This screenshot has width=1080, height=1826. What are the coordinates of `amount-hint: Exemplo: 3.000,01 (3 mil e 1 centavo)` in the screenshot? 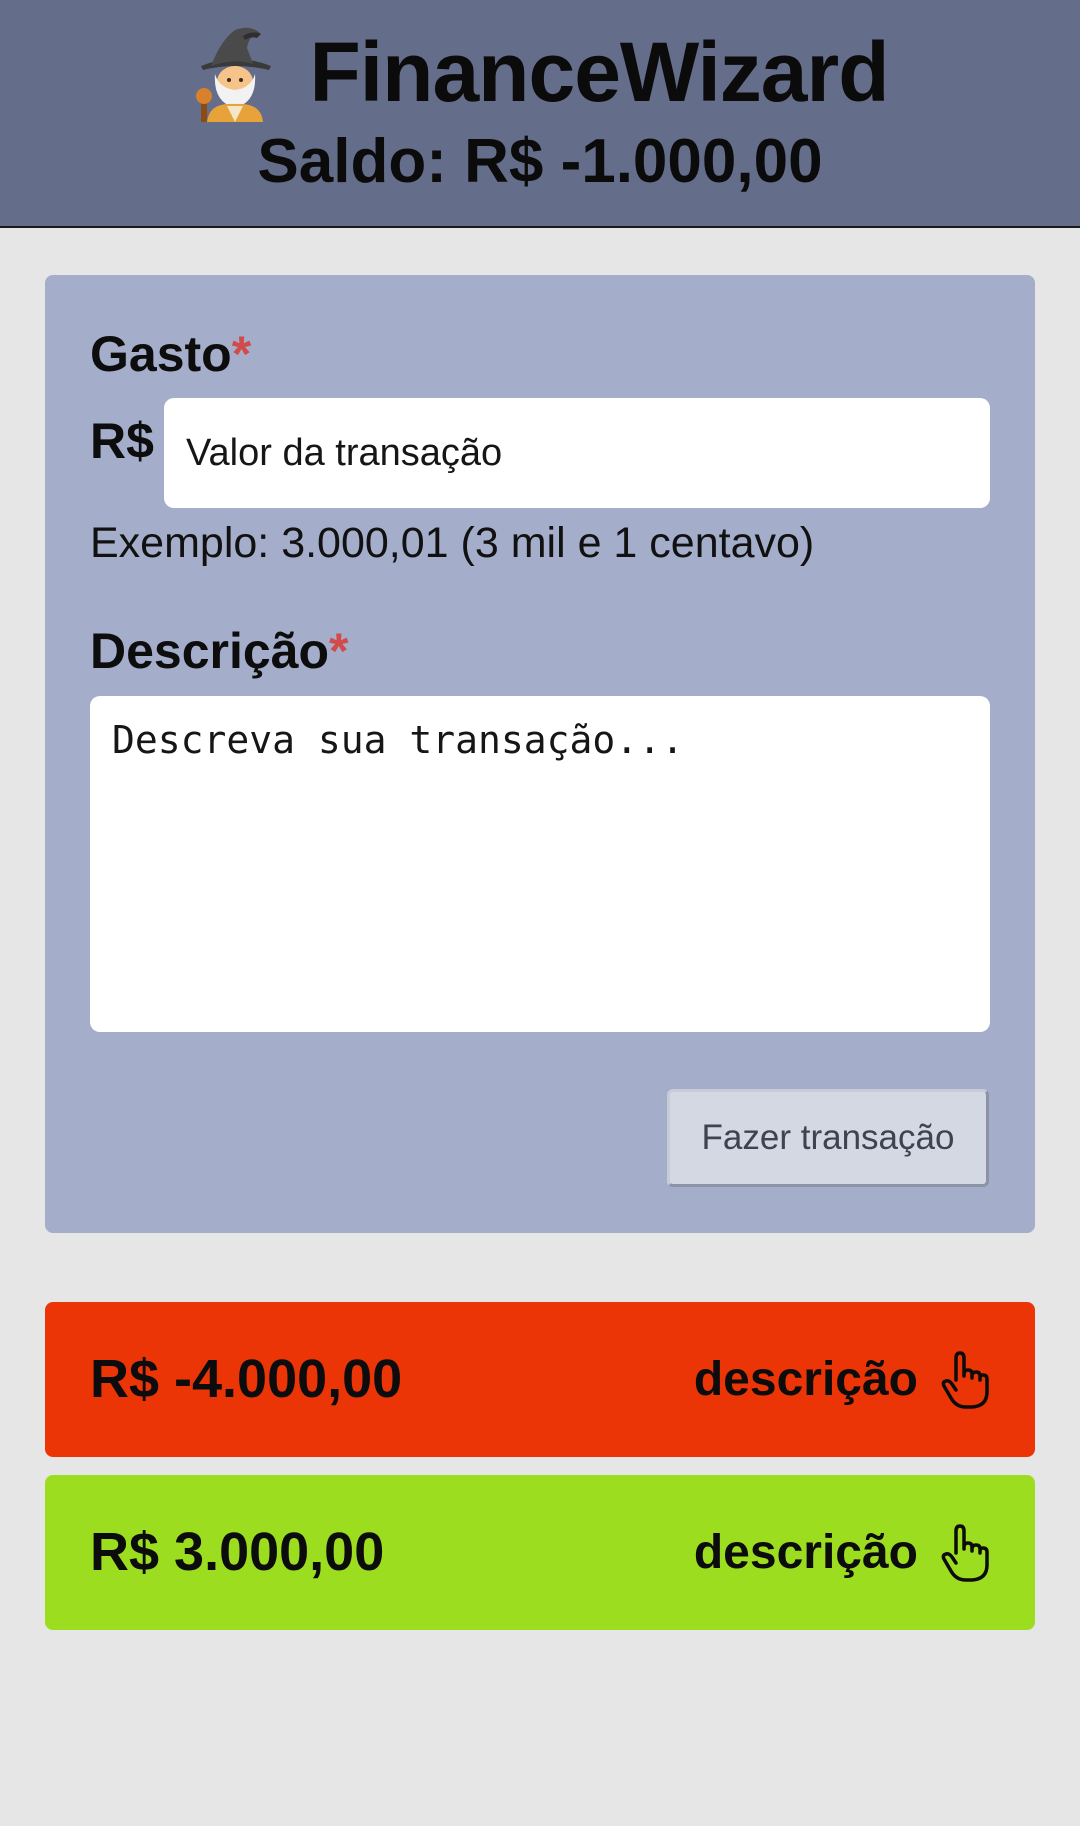 It's located at (452, 543).